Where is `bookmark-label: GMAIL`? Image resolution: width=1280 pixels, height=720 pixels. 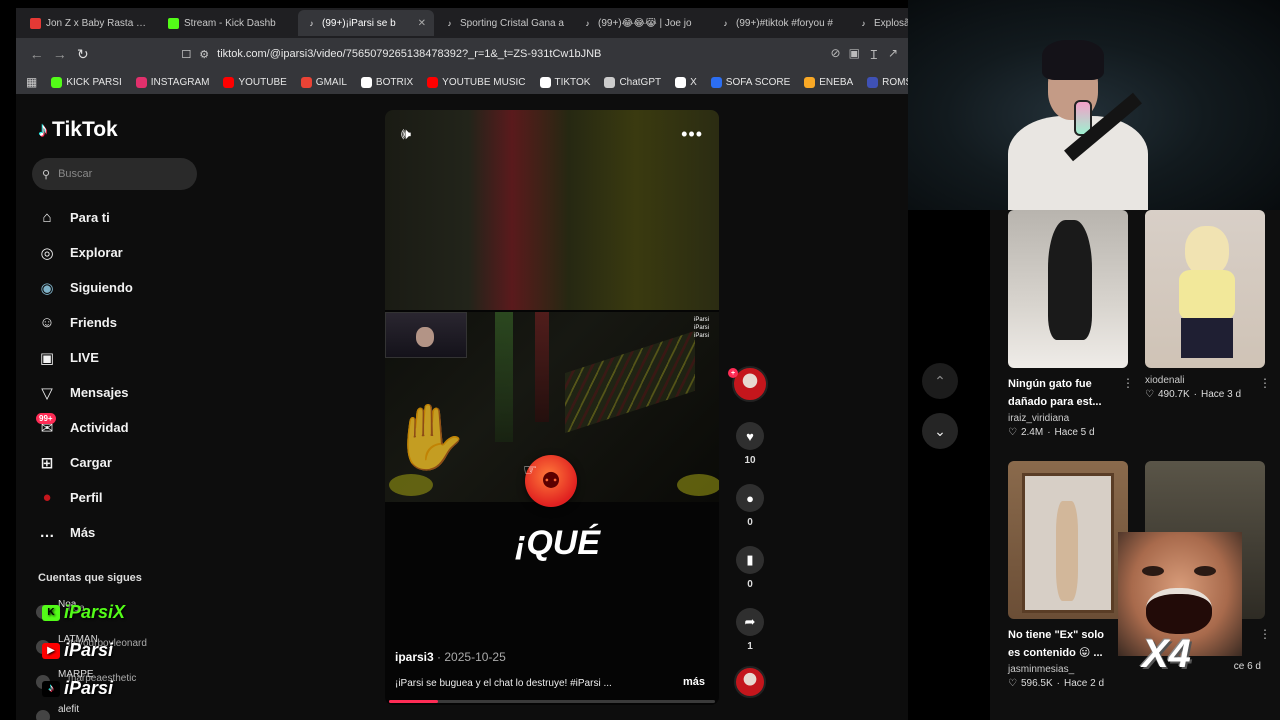
bookmark-label: GMAIL is located at coordinates (331, 82).